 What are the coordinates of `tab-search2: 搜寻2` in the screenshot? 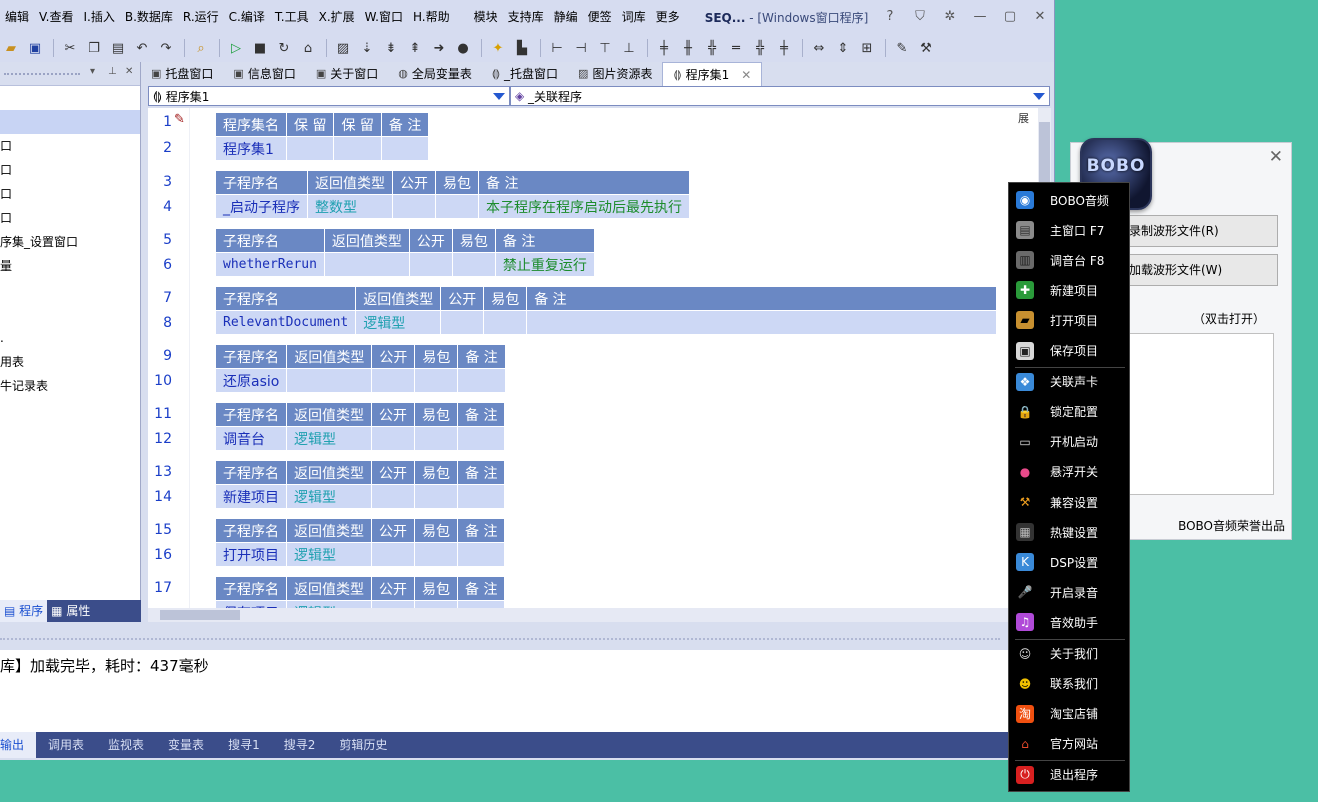 It's located at (300, 745).